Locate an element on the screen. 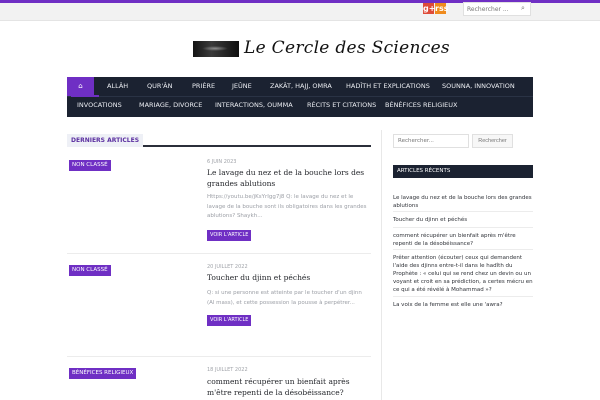 Image resolution: width=600 pixels, height=400 pixels. nav-item-allah: ALLÂH is located at coordinates (117, 86).